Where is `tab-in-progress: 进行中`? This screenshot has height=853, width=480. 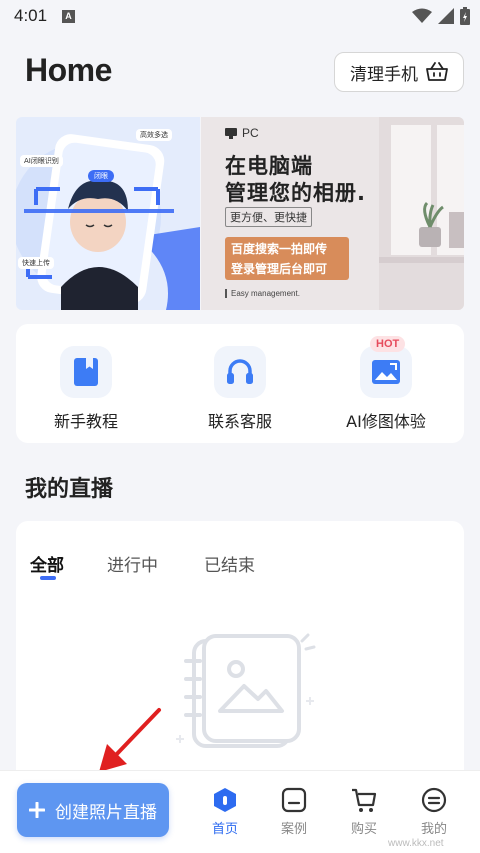 tab-in-progress: 进行中 is located at coordinates (132, 563).